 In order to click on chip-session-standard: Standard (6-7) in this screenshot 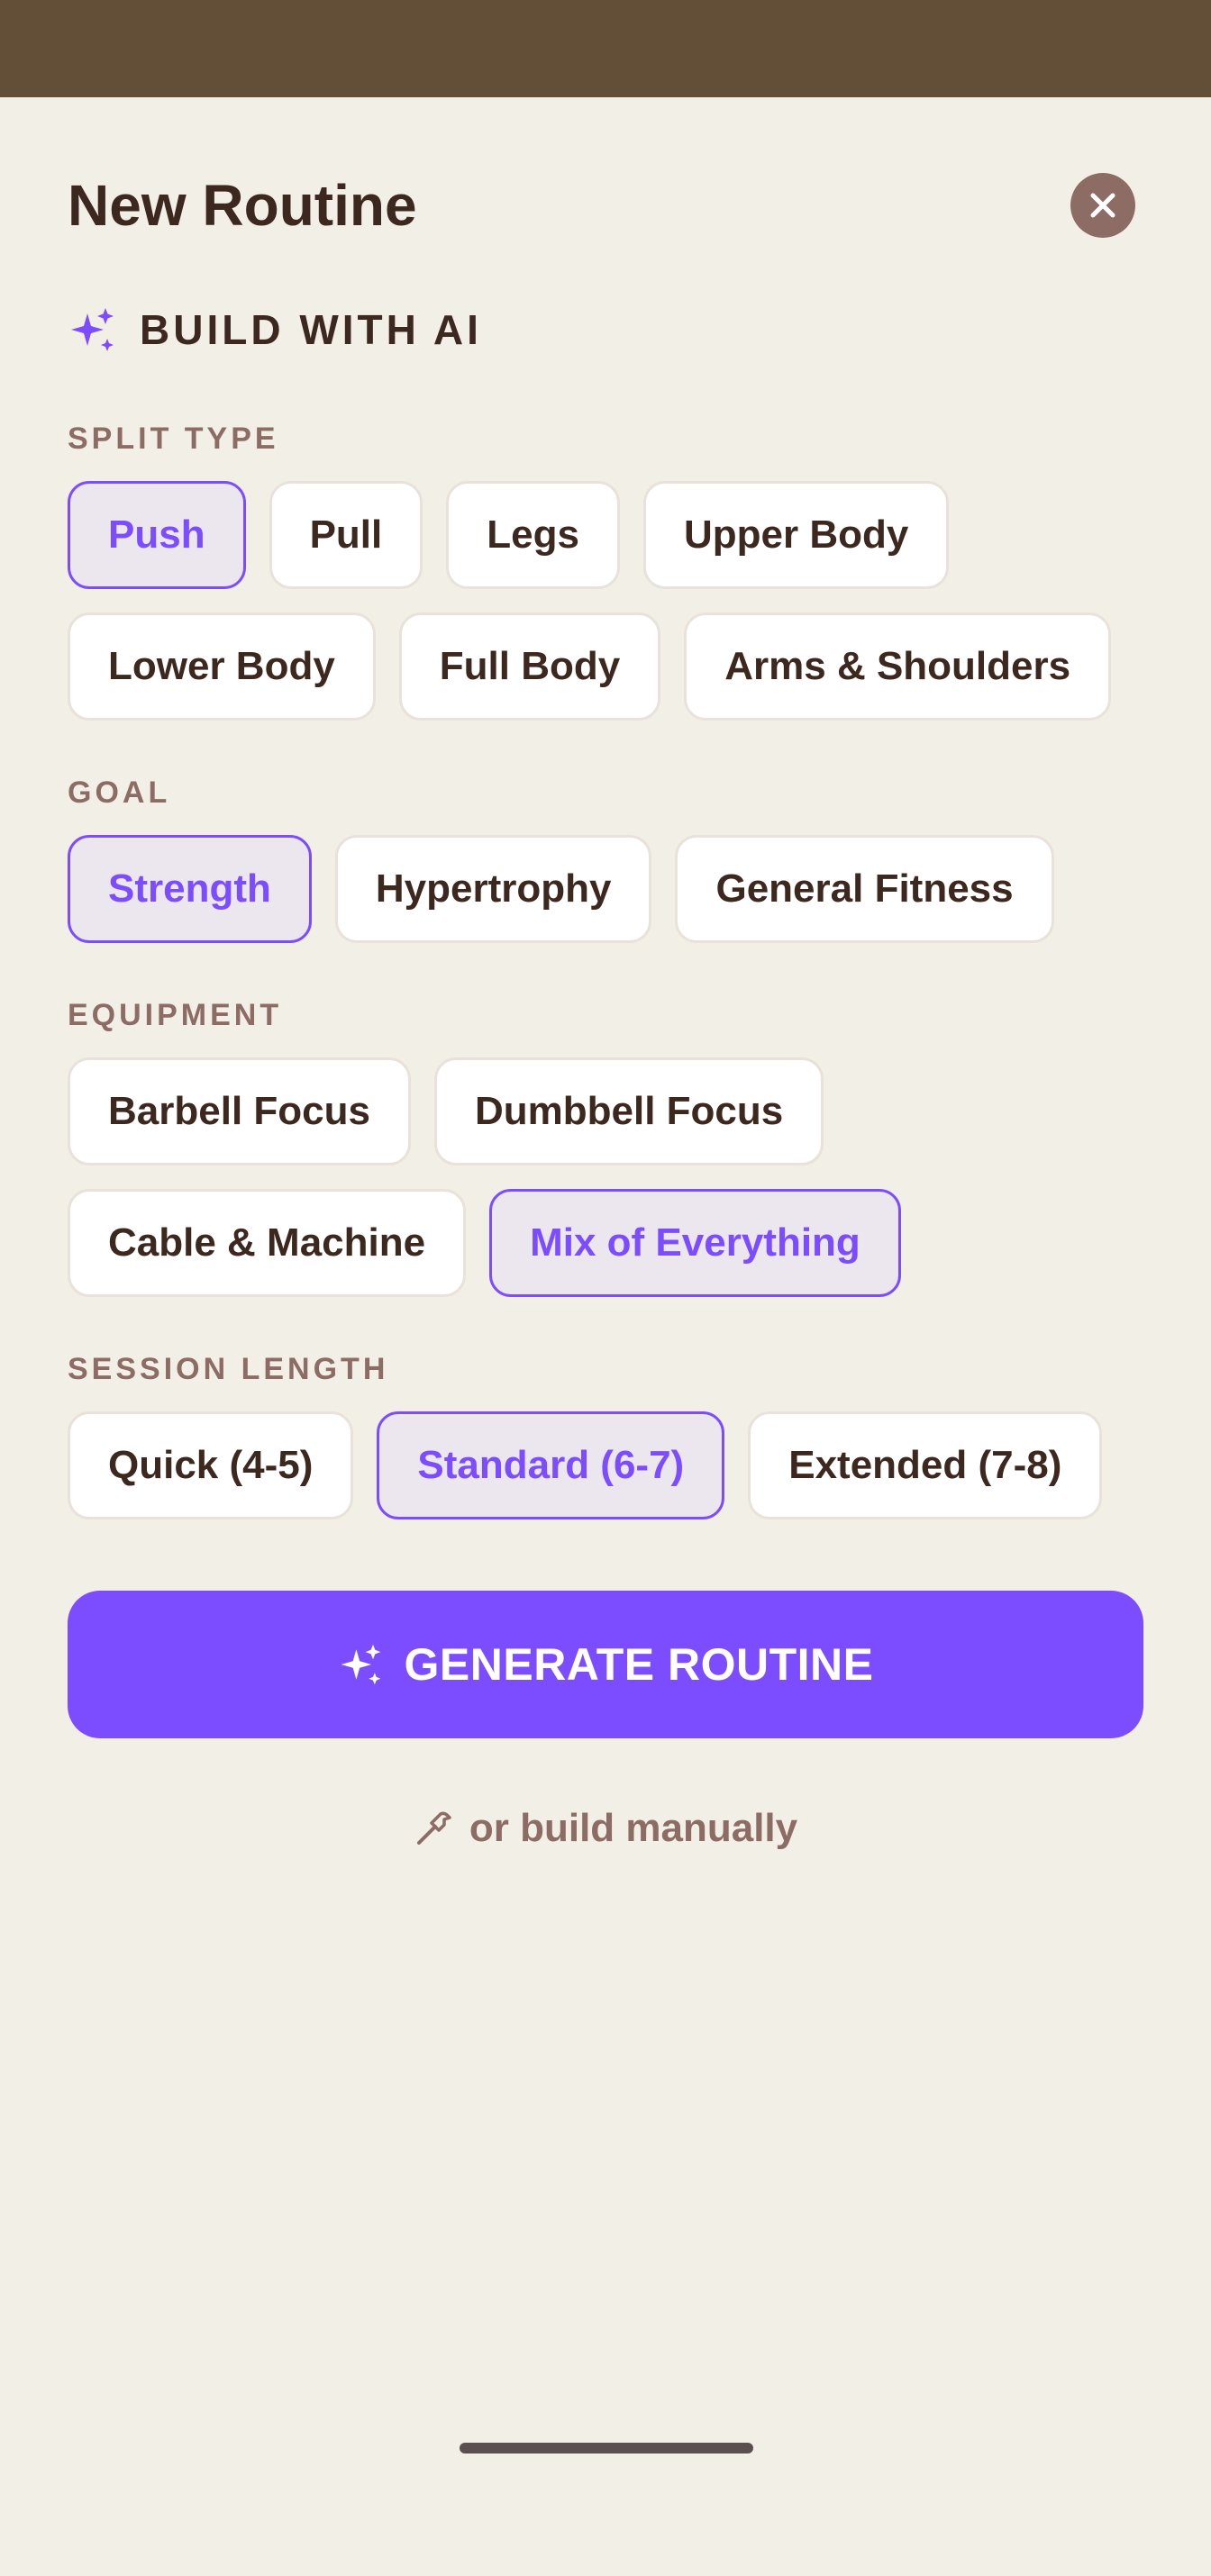, I will do `click(551, 1465)`.